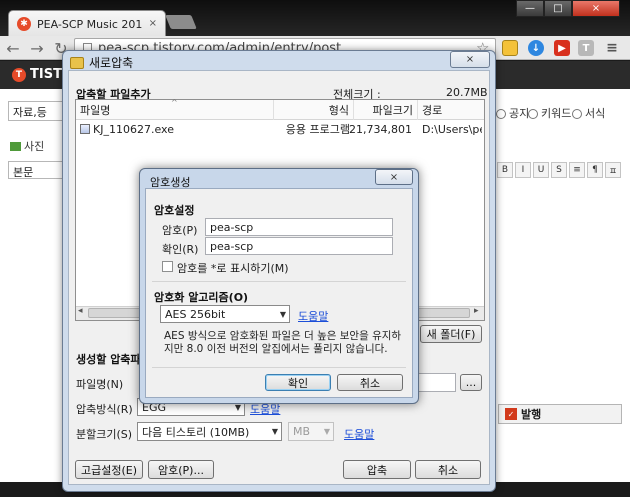 Image resolution: width=630 pixels, height=497 pixels. What do you see at coordinates (560, 414) in the screenshot?
I see `publish-button: ✓ 발행` at bounding box center [560, 414].